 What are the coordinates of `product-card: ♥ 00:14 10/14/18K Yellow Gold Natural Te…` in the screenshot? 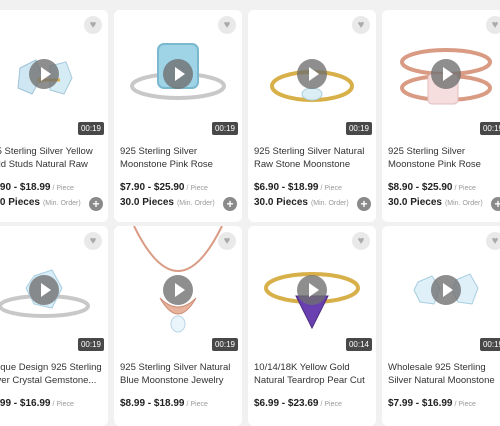 It's located at (312, 326).